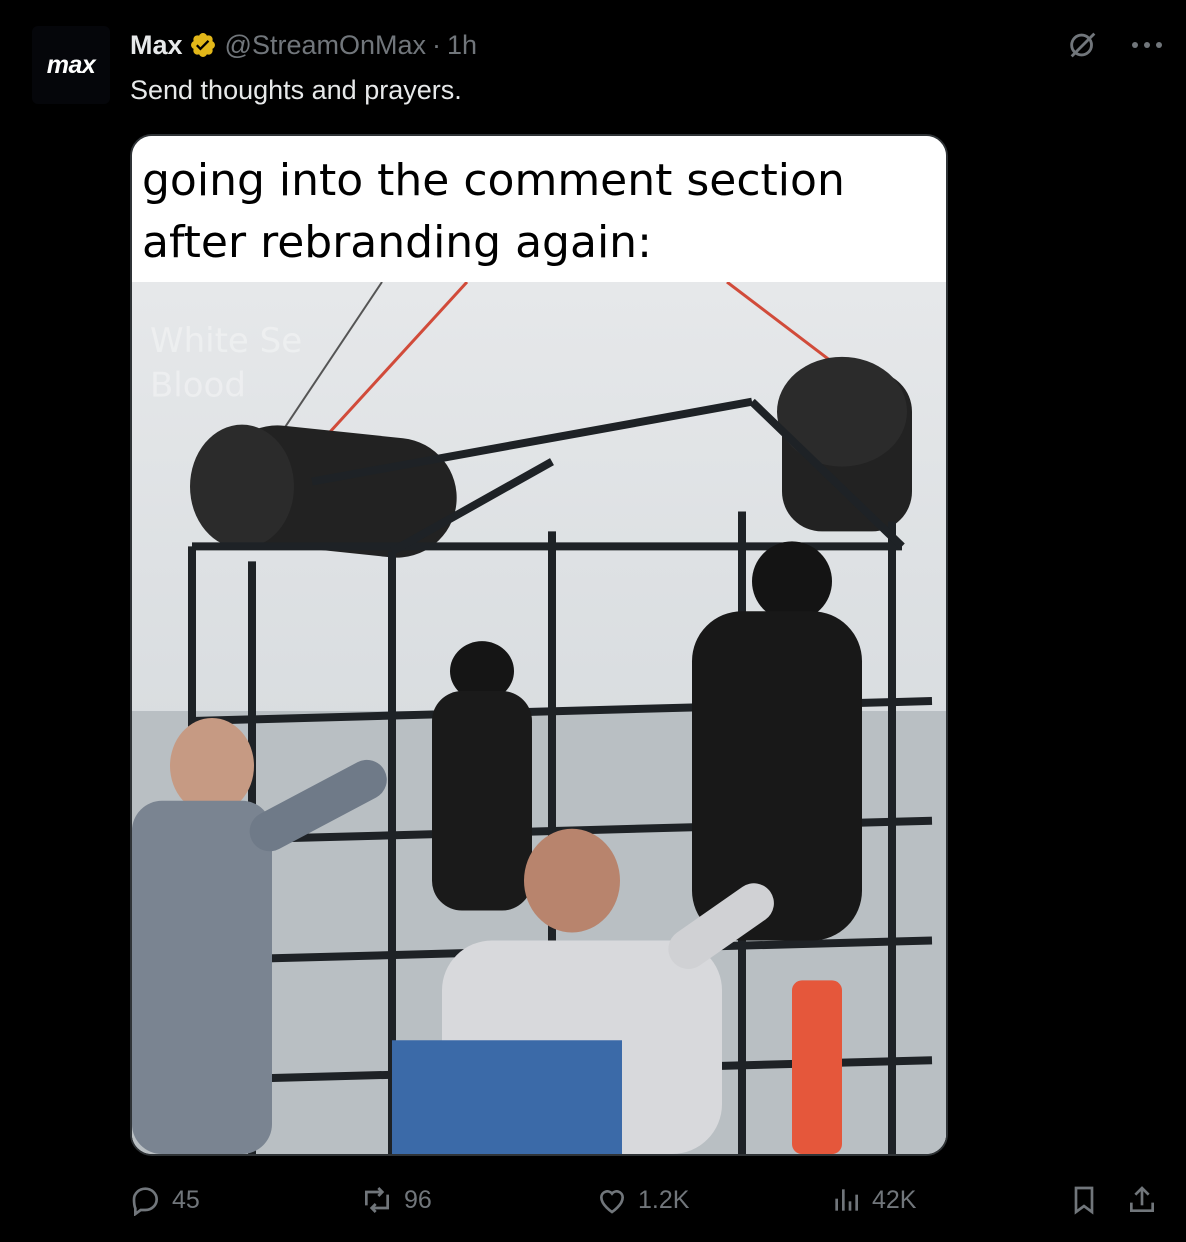 The image size is (1186, 1242). I want to click on views-count: 42K, so click(894, 1199).